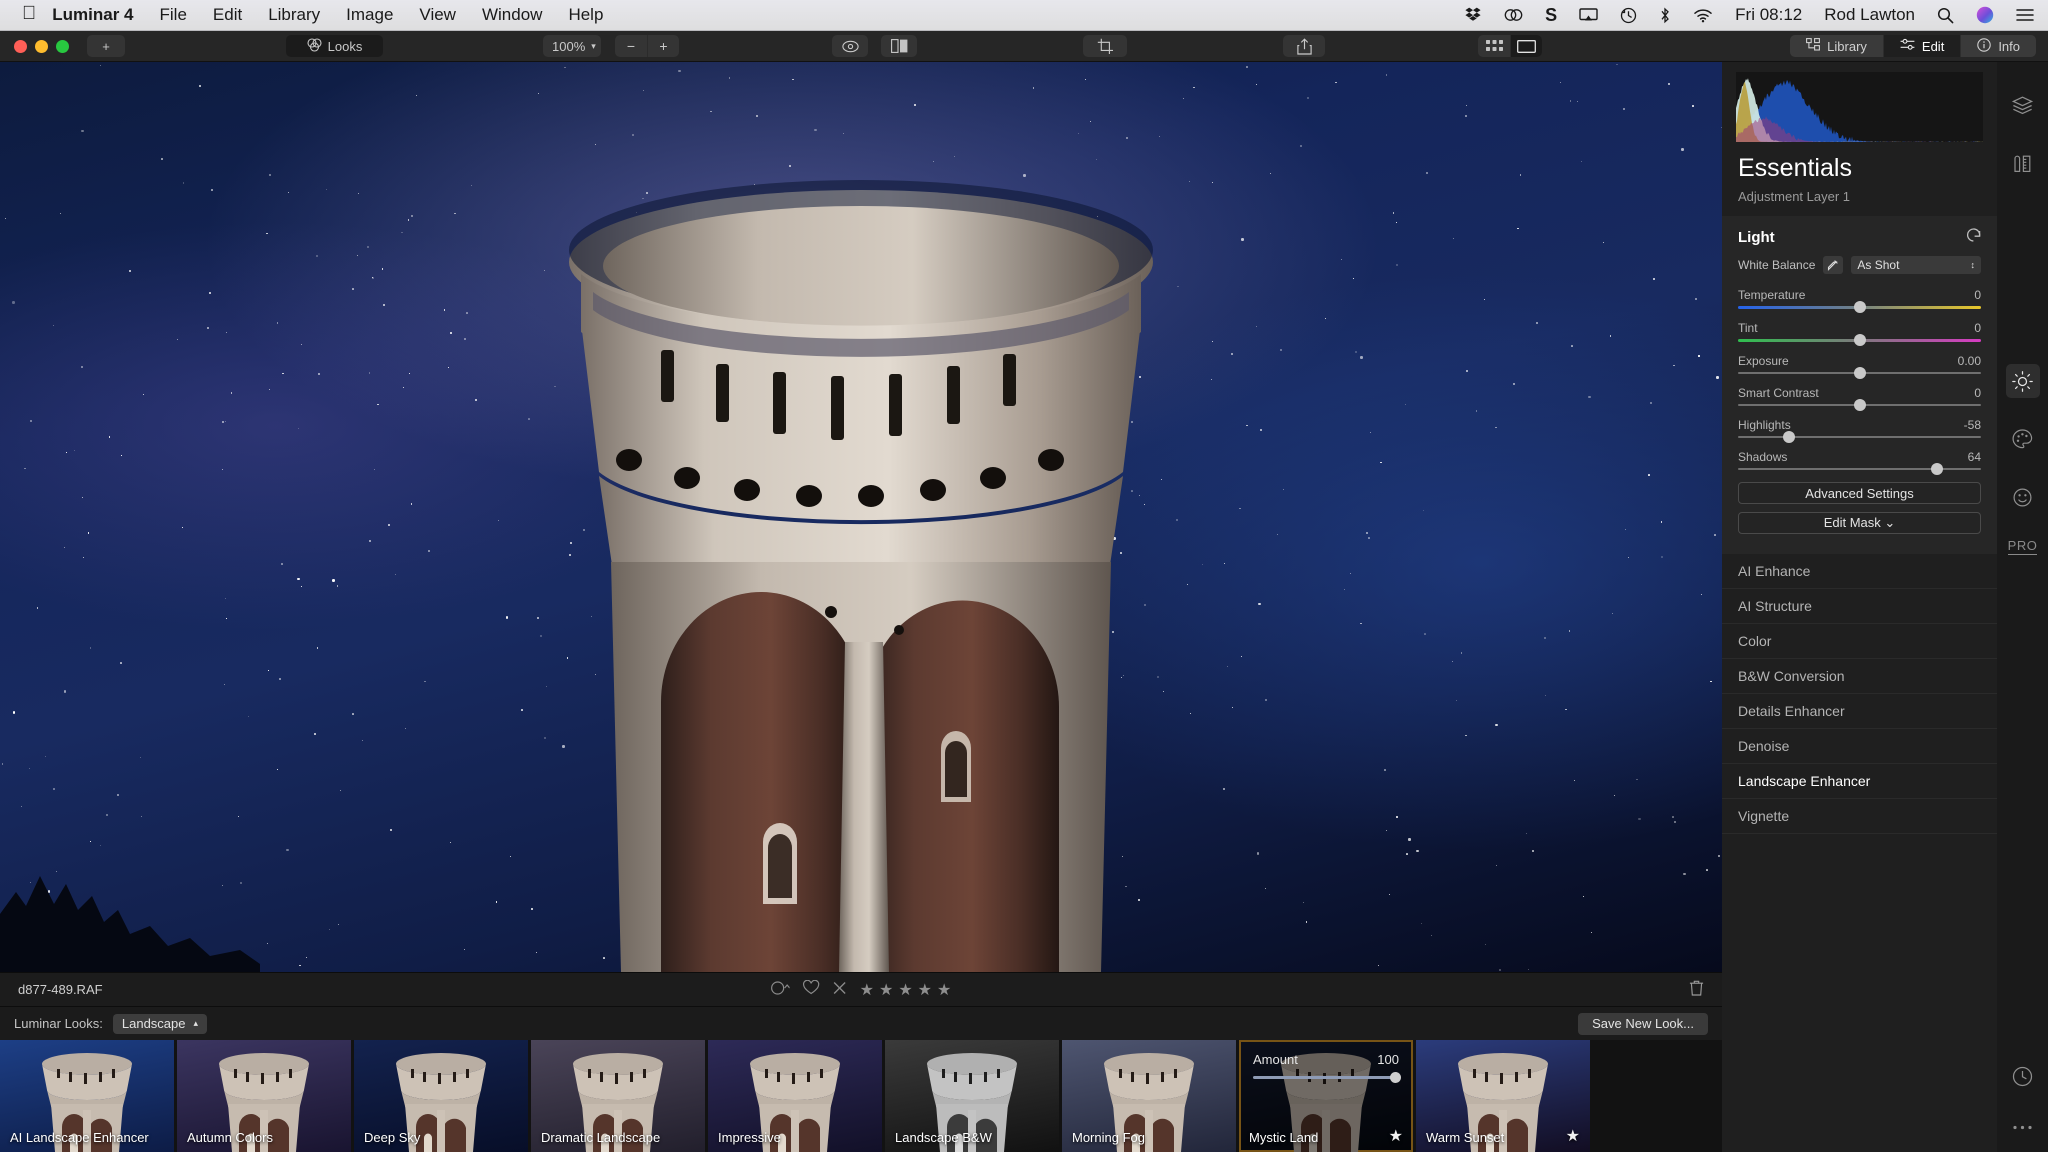 Image resolution: width=2048 pixels, height=1152 pixels. I want to click on essentials-sun-icon, so click(2022, 381).